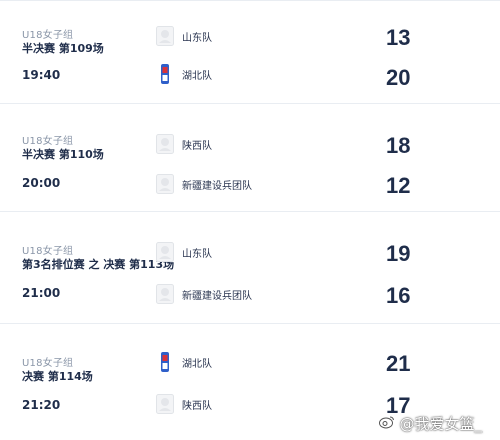 This screenshot has height=440, width=500. Describe the element at coordinates (387, 424) in the screenshot. I see `weibo-logo-icon` at that location.